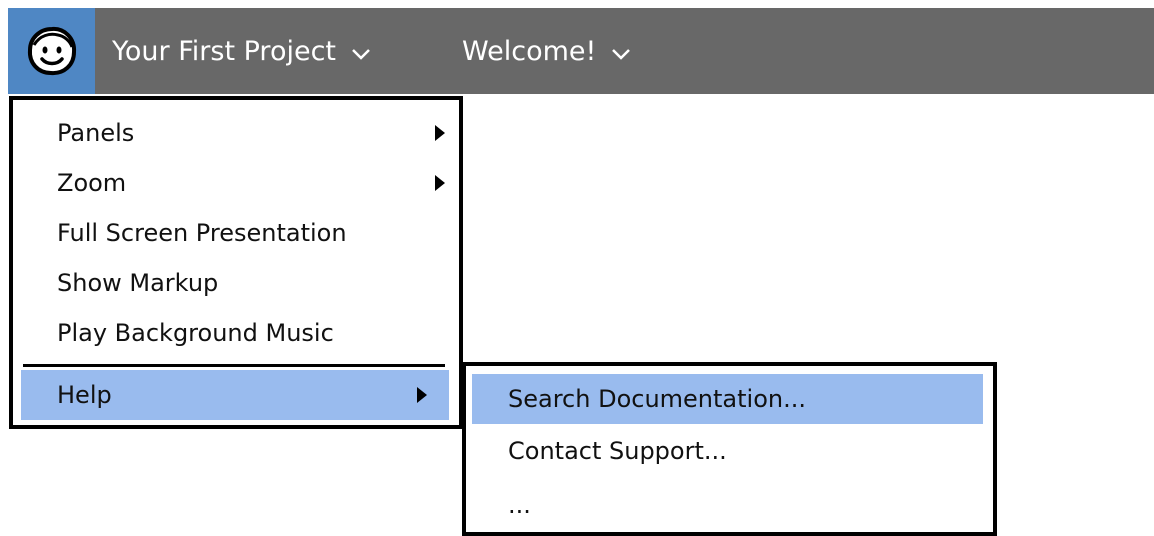 The image size is (1154, 536). I want to click on welcome-menu: Welcome!, so click(546, 51).